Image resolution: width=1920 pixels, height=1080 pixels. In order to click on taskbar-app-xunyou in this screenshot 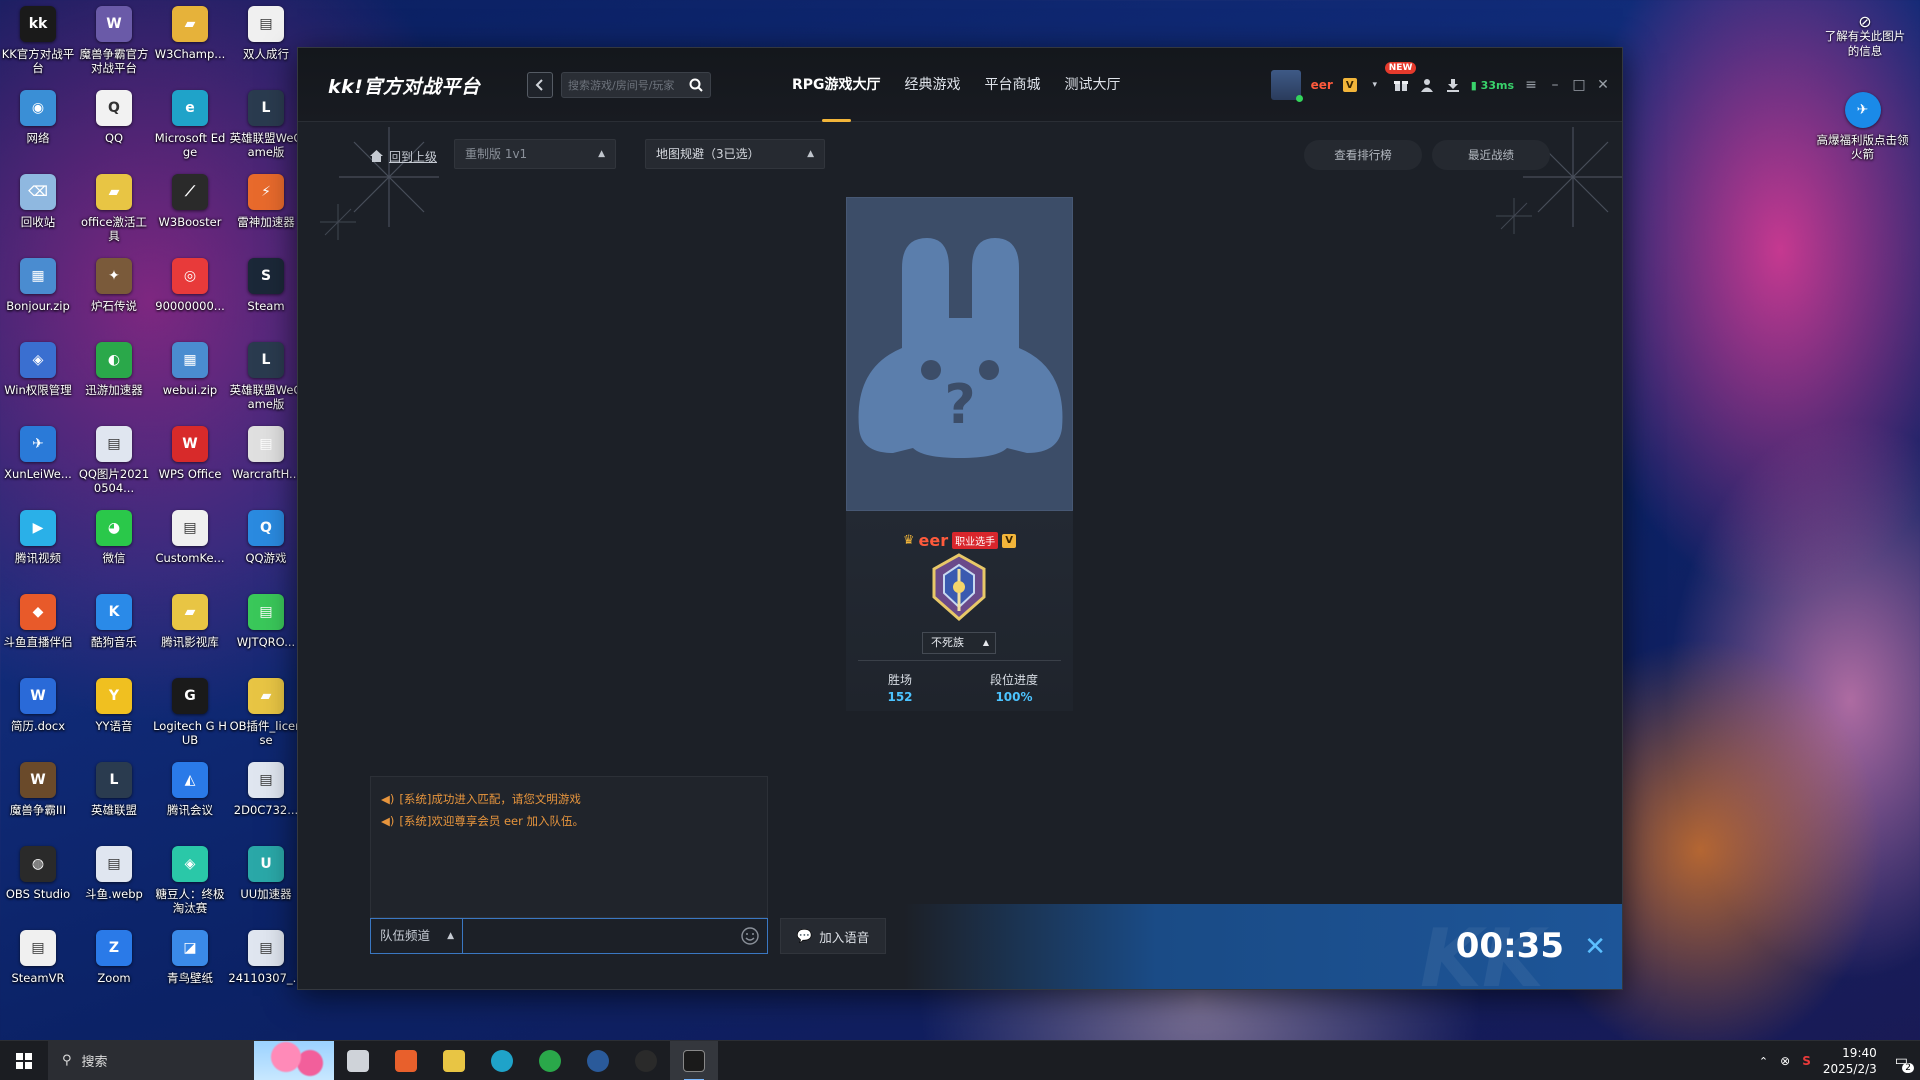, I will do `click(550, 1060)`.